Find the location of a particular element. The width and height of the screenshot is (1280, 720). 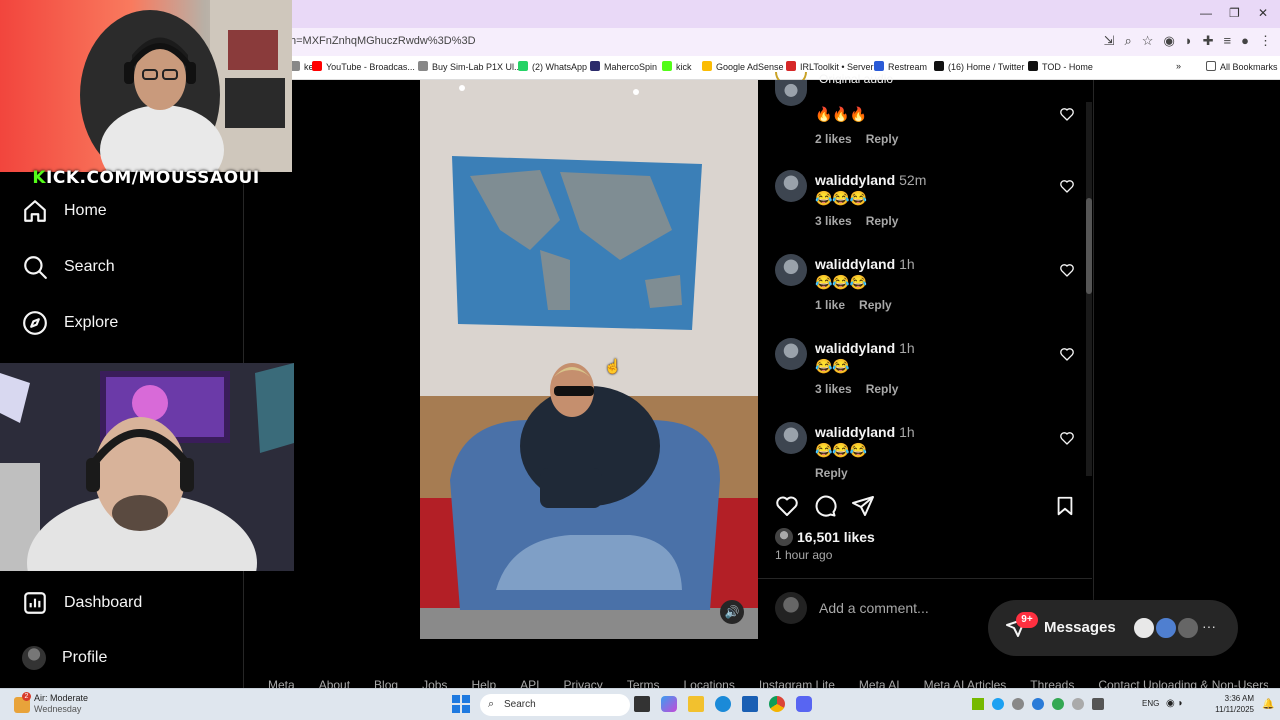

minimize-icon: — is located at coordinates (1206, 13).